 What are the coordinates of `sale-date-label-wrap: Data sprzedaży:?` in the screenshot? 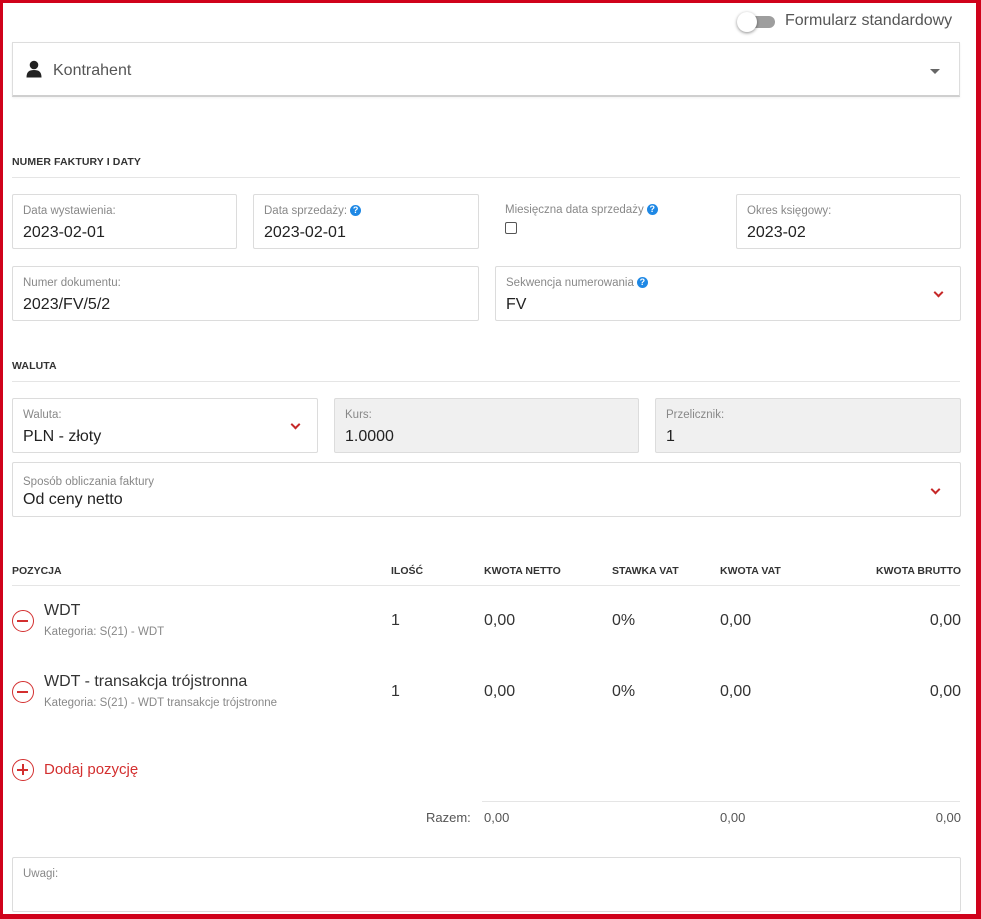 It's located at (313, 211).